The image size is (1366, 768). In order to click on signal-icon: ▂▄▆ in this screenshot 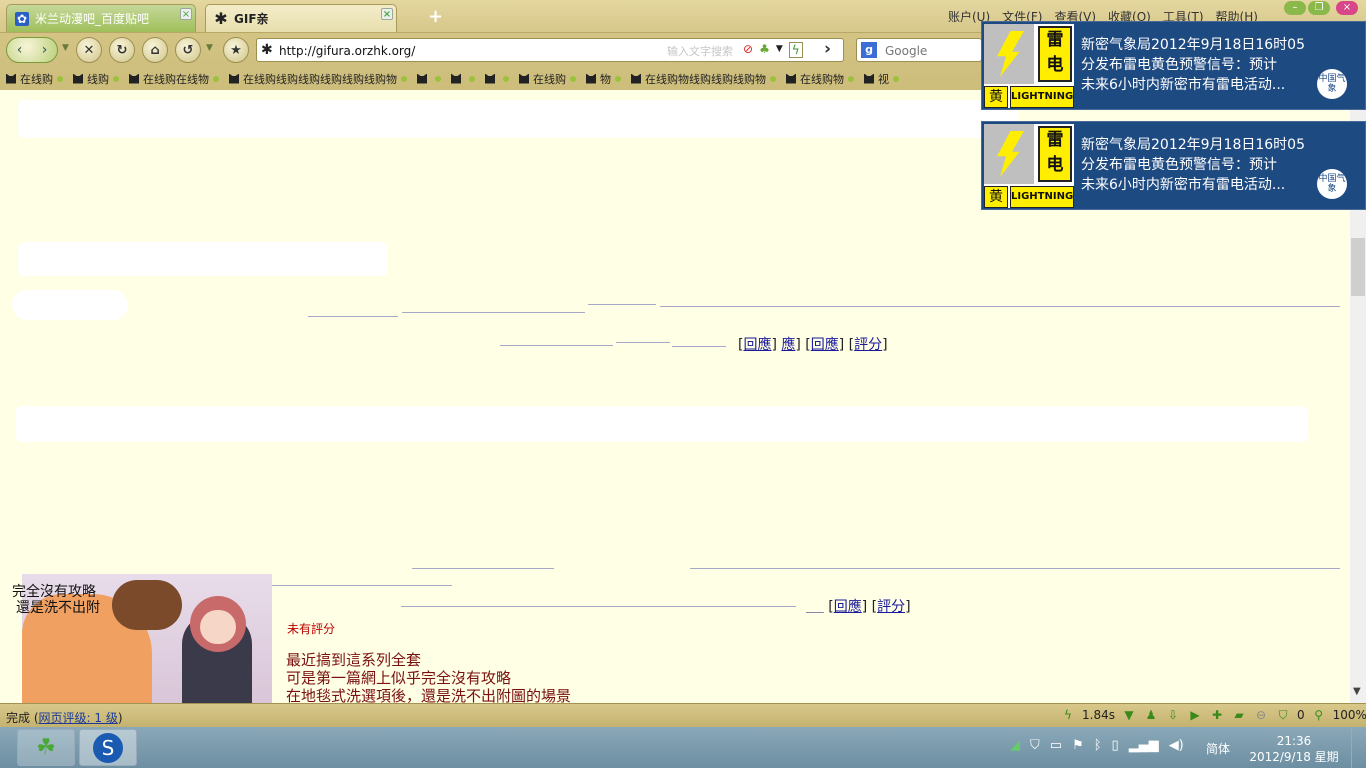, I will do `click(1144, 745)`.